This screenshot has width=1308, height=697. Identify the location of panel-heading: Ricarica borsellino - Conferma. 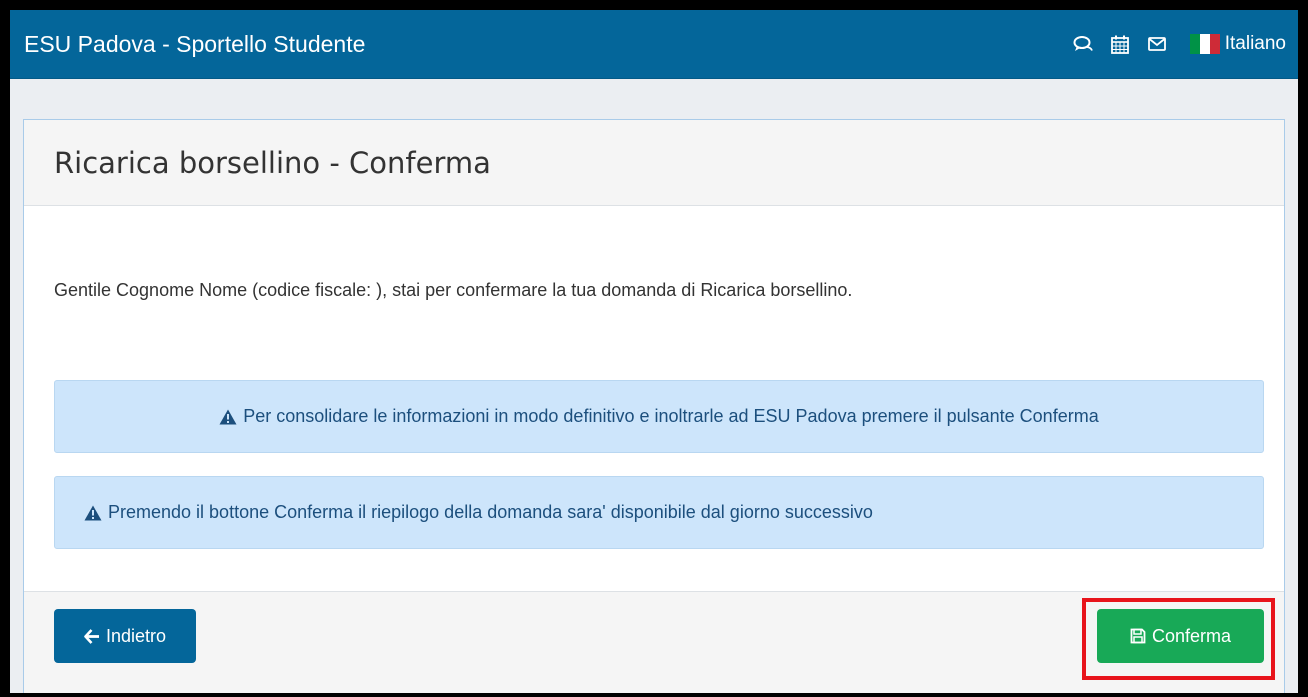
(654, 163).